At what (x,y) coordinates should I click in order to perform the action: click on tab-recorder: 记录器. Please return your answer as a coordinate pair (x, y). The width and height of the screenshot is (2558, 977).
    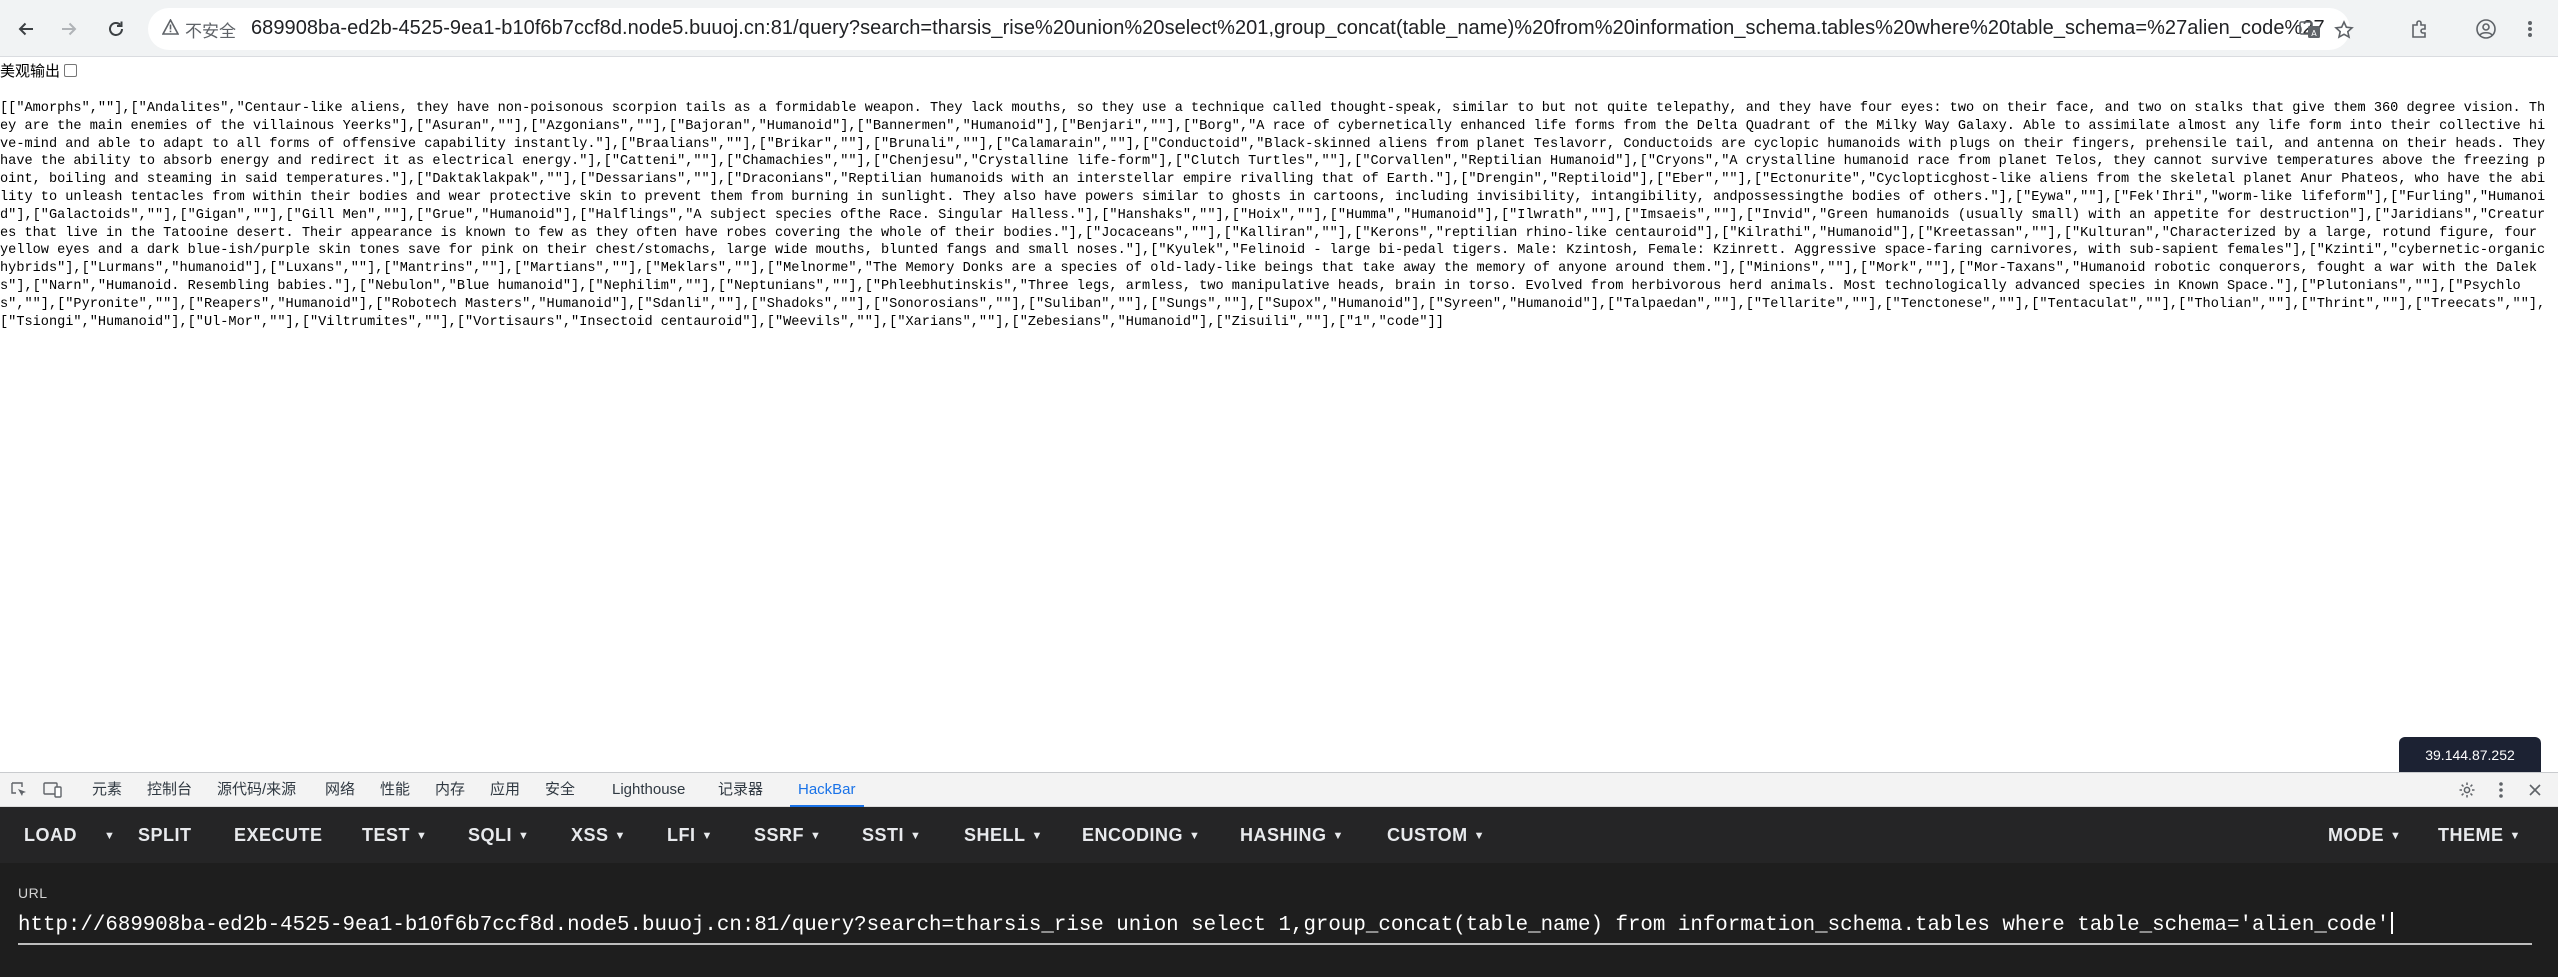
    Looking at the image, I should click on (740, 790).